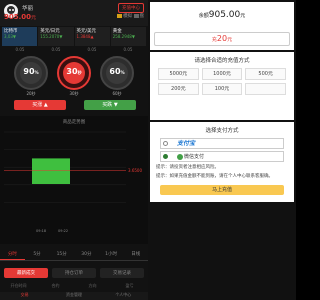  Describe the element at coordinates (123, 296) in the screenshot. I see `nav-item-profile: 个人中心` at that location.